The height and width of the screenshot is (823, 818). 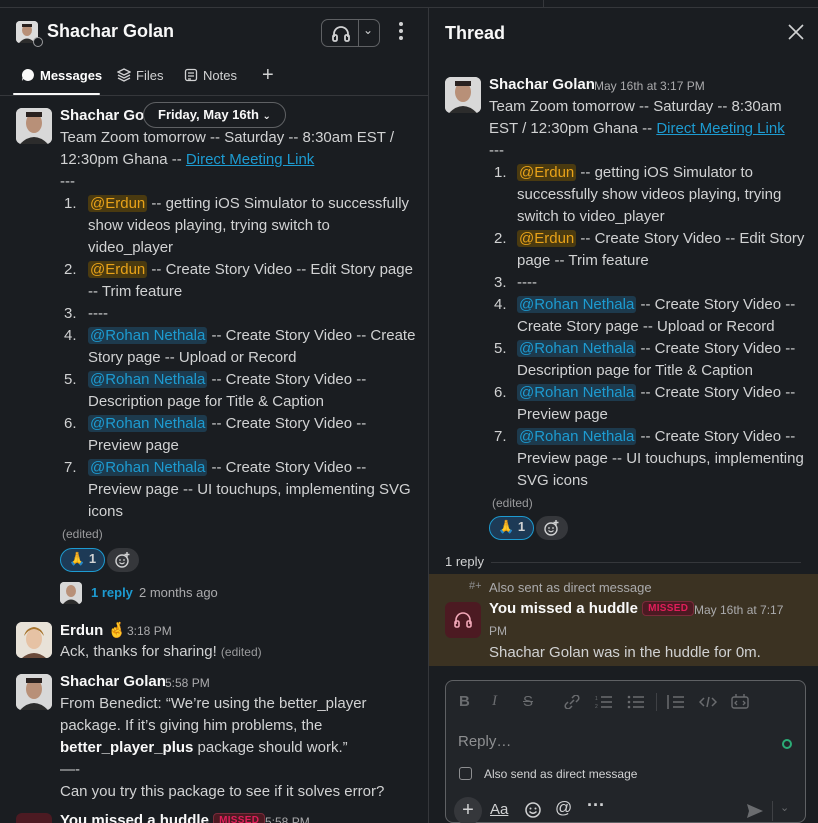 I want to click on headphones-icon, so click(x=341, y=34).